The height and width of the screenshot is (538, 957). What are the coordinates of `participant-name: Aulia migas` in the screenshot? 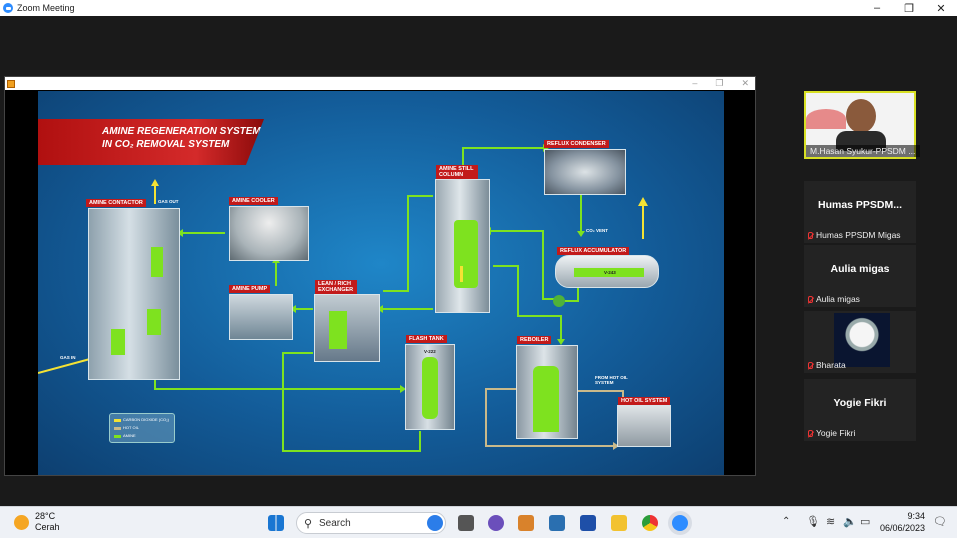 It's located at (838, 299).